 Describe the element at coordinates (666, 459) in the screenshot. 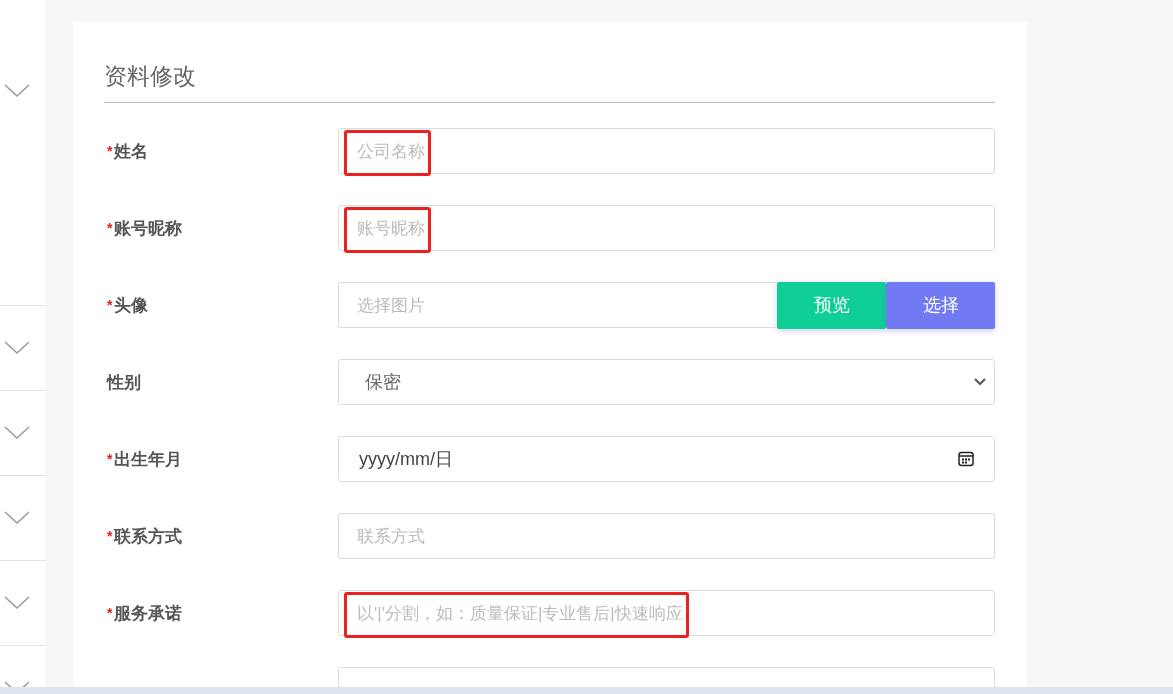

I see `date-field: yyyy/mm/日` at that location.